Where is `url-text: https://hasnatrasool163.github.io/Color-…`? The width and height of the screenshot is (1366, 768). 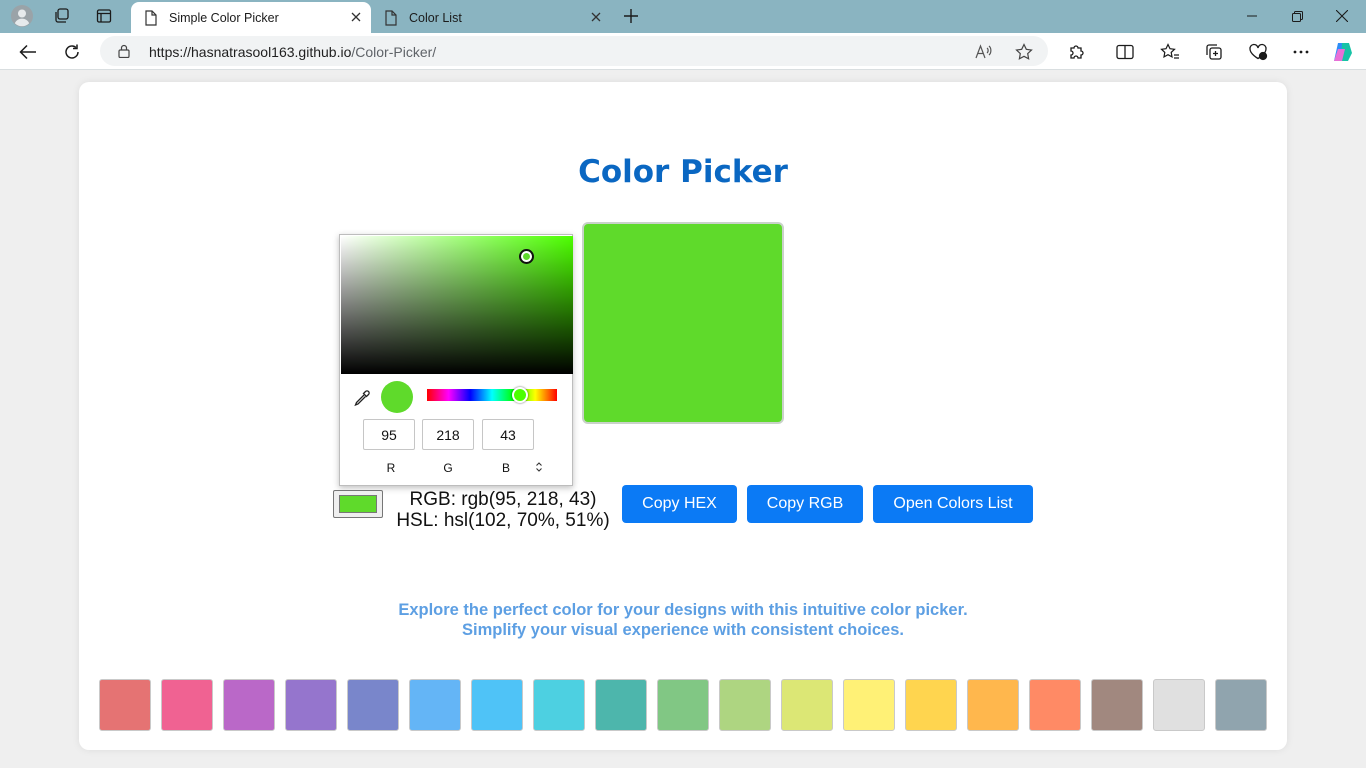
url-text: https://hasnatrasool163.github.io/Color-… is located at coordinates (292, 52).